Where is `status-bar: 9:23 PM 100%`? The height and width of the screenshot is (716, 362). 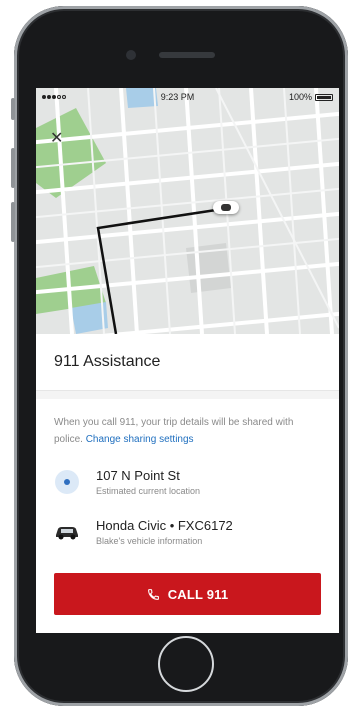 status-bar: 9:23 PM 100% is located at coordinates (187, 97).